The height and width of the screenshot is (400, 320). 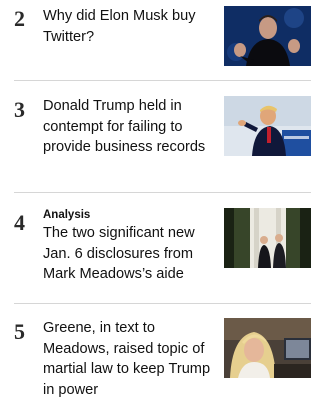 I want to click on donald-trump-photo, so click(x=267, y=126).